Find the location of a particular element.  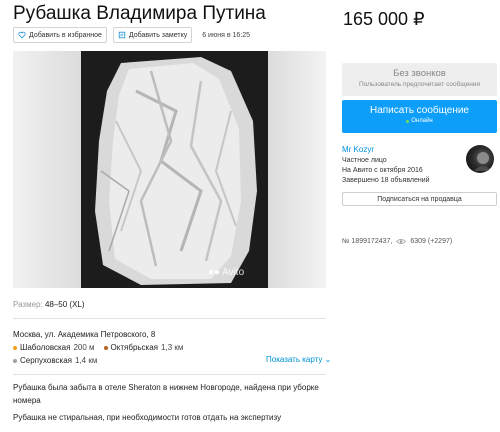

metro-distance: 1,3 км is located at coordinates (172, 347).